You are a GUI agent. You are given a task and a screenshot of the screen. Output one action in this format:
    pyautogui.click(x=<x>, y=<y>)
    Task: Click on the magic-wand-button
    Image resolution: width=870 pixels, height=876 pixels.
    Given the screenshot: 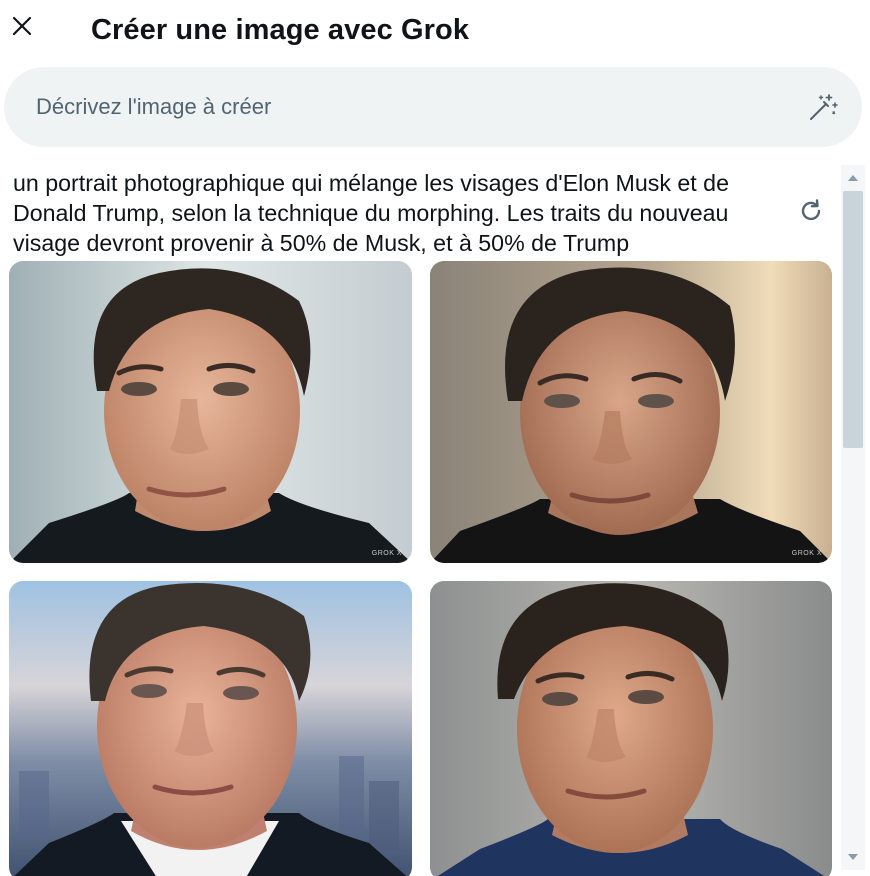 What is the action you would take?
    pyautogui.click(x=823, y=107)
    